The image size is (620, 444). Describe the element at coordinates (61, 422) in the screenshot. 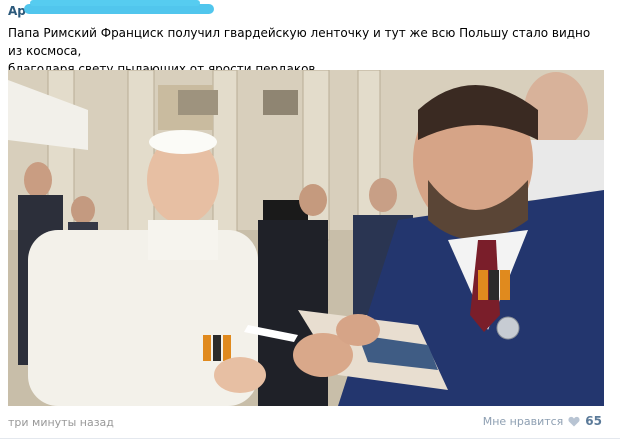

I see `post-time: три минуты назад` at that location.